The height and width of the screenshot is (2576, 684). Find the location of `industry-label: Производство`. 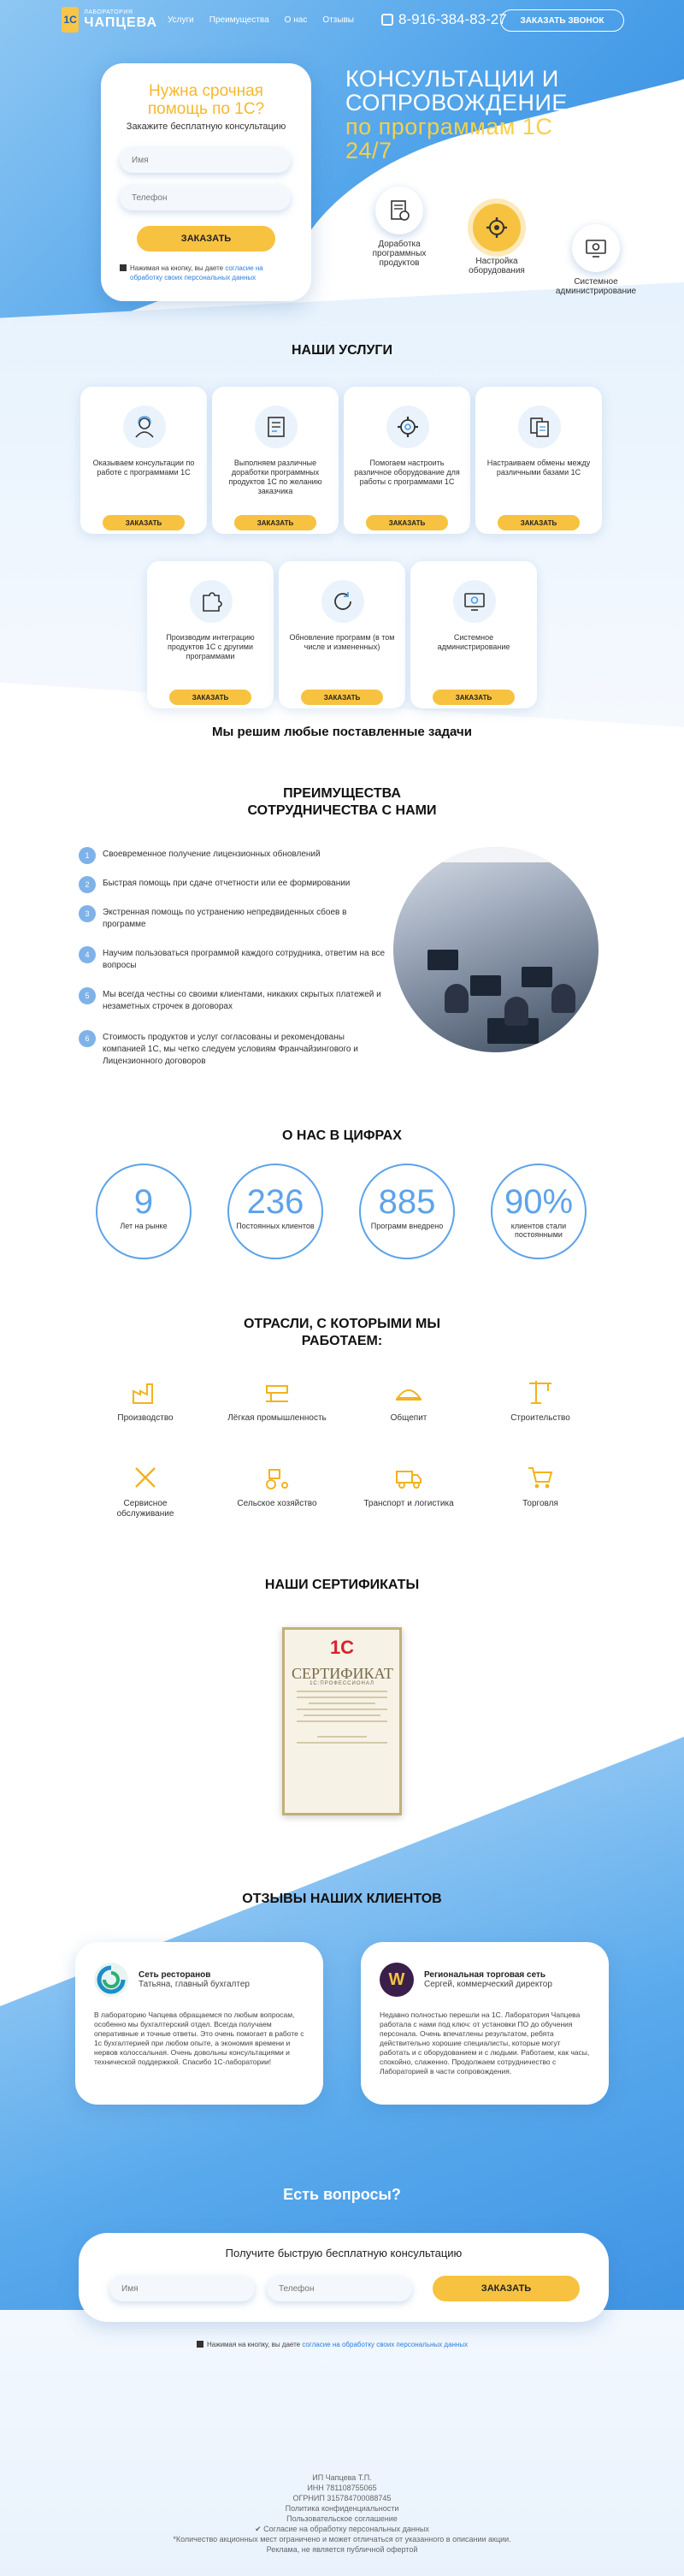

industry-label: Производство is located at coordinates (145, 1418).